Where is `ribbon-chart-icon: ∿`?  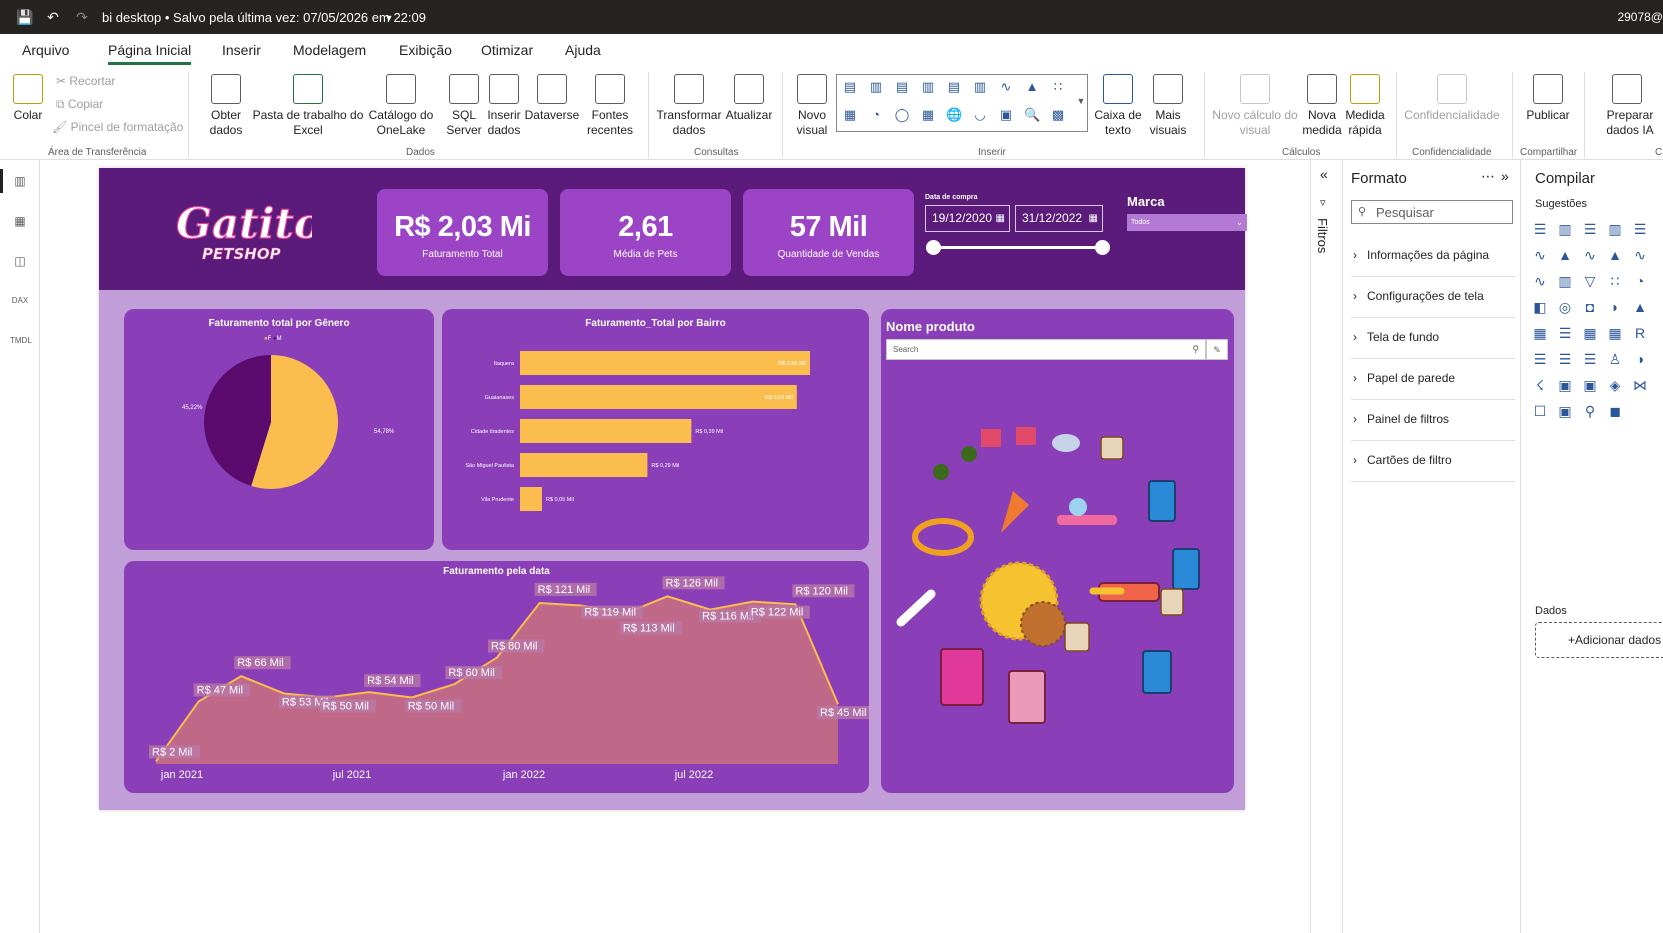 ribbon-chart-icon: ∿ is located at coordinates (1640, 255).